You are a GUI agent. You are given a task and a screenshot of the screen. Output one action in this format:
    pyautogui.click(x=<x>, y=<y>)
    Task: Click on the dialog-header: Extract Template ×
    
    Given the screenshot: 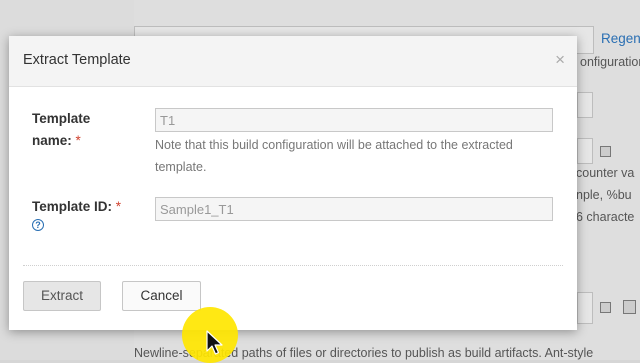 What is the action you would take?
    pyautogui.click(x=293, y=61)
    